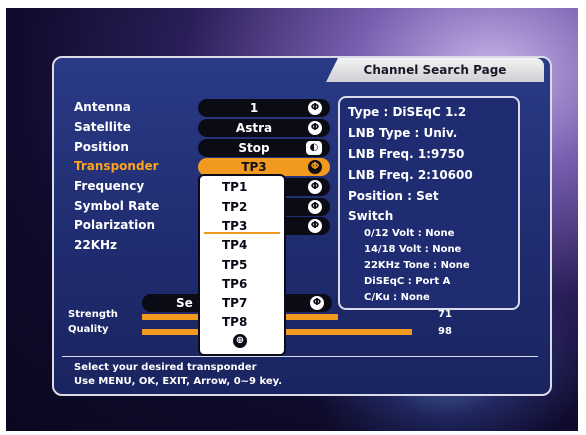  Describe the element at coordinates (445, 331) in the screenshot. I see `quality-value: 98` at that location.